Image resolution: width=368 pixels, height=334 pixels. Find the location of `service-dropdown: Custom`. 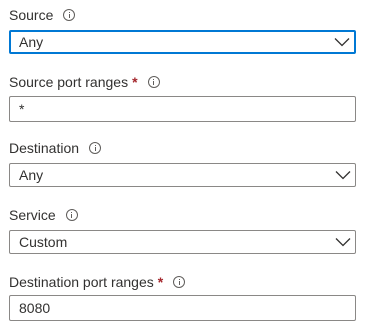

service-dropdown: Custom is located at coordinates (182, 242).